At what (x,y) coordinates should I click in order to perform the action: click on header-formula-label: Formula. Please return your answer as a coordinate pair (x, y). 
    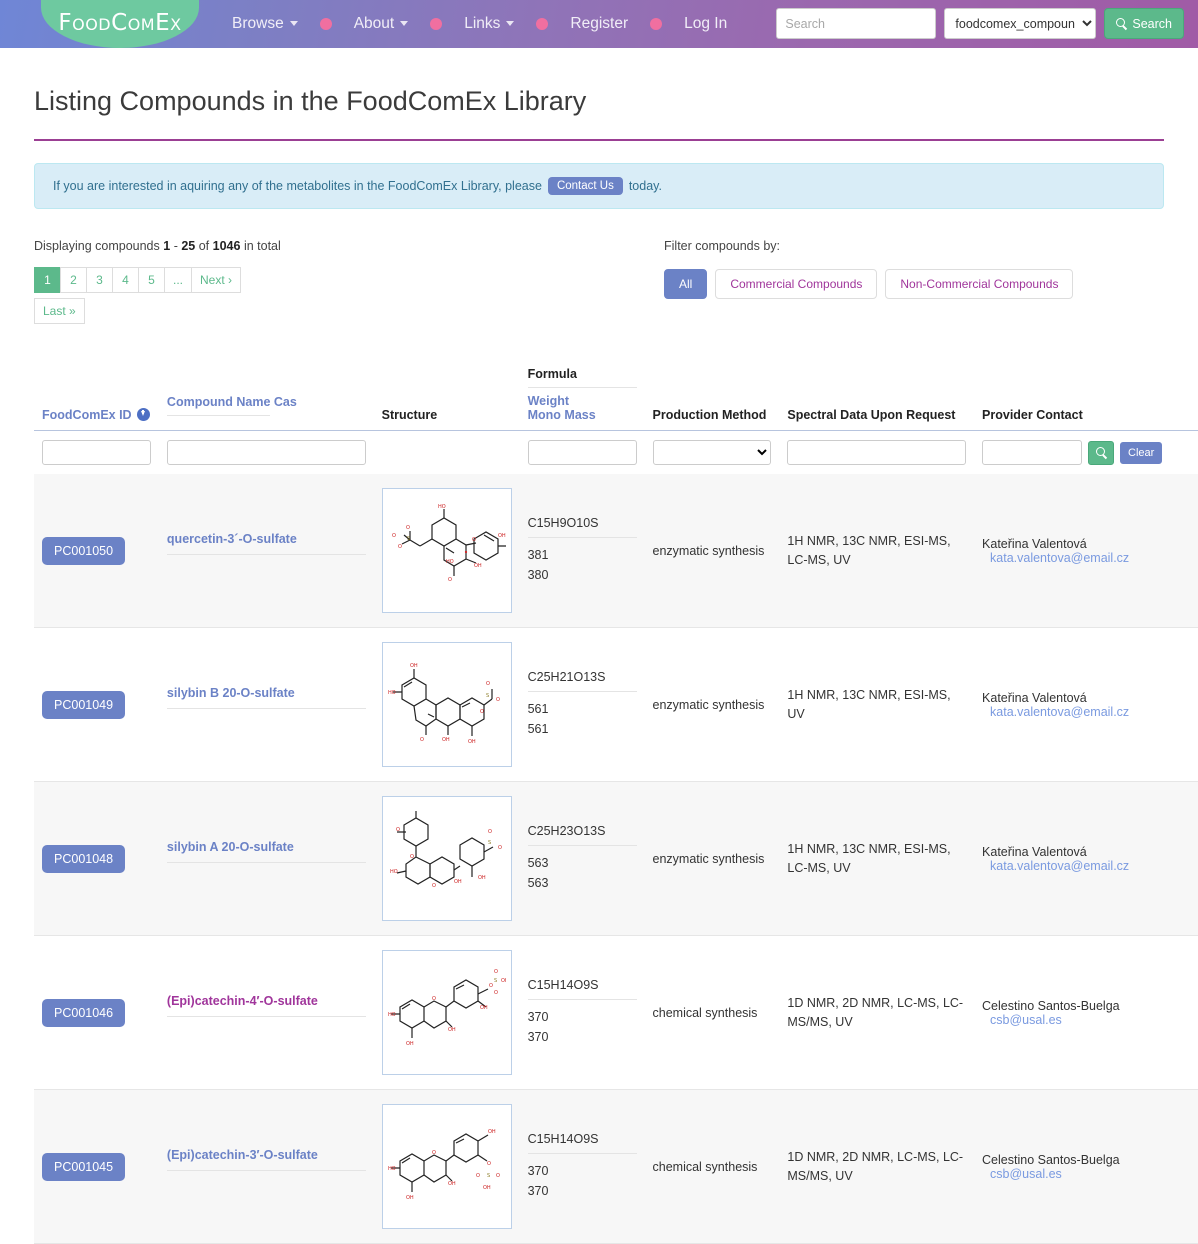
    Looking at the image, I should click on (582, 377).